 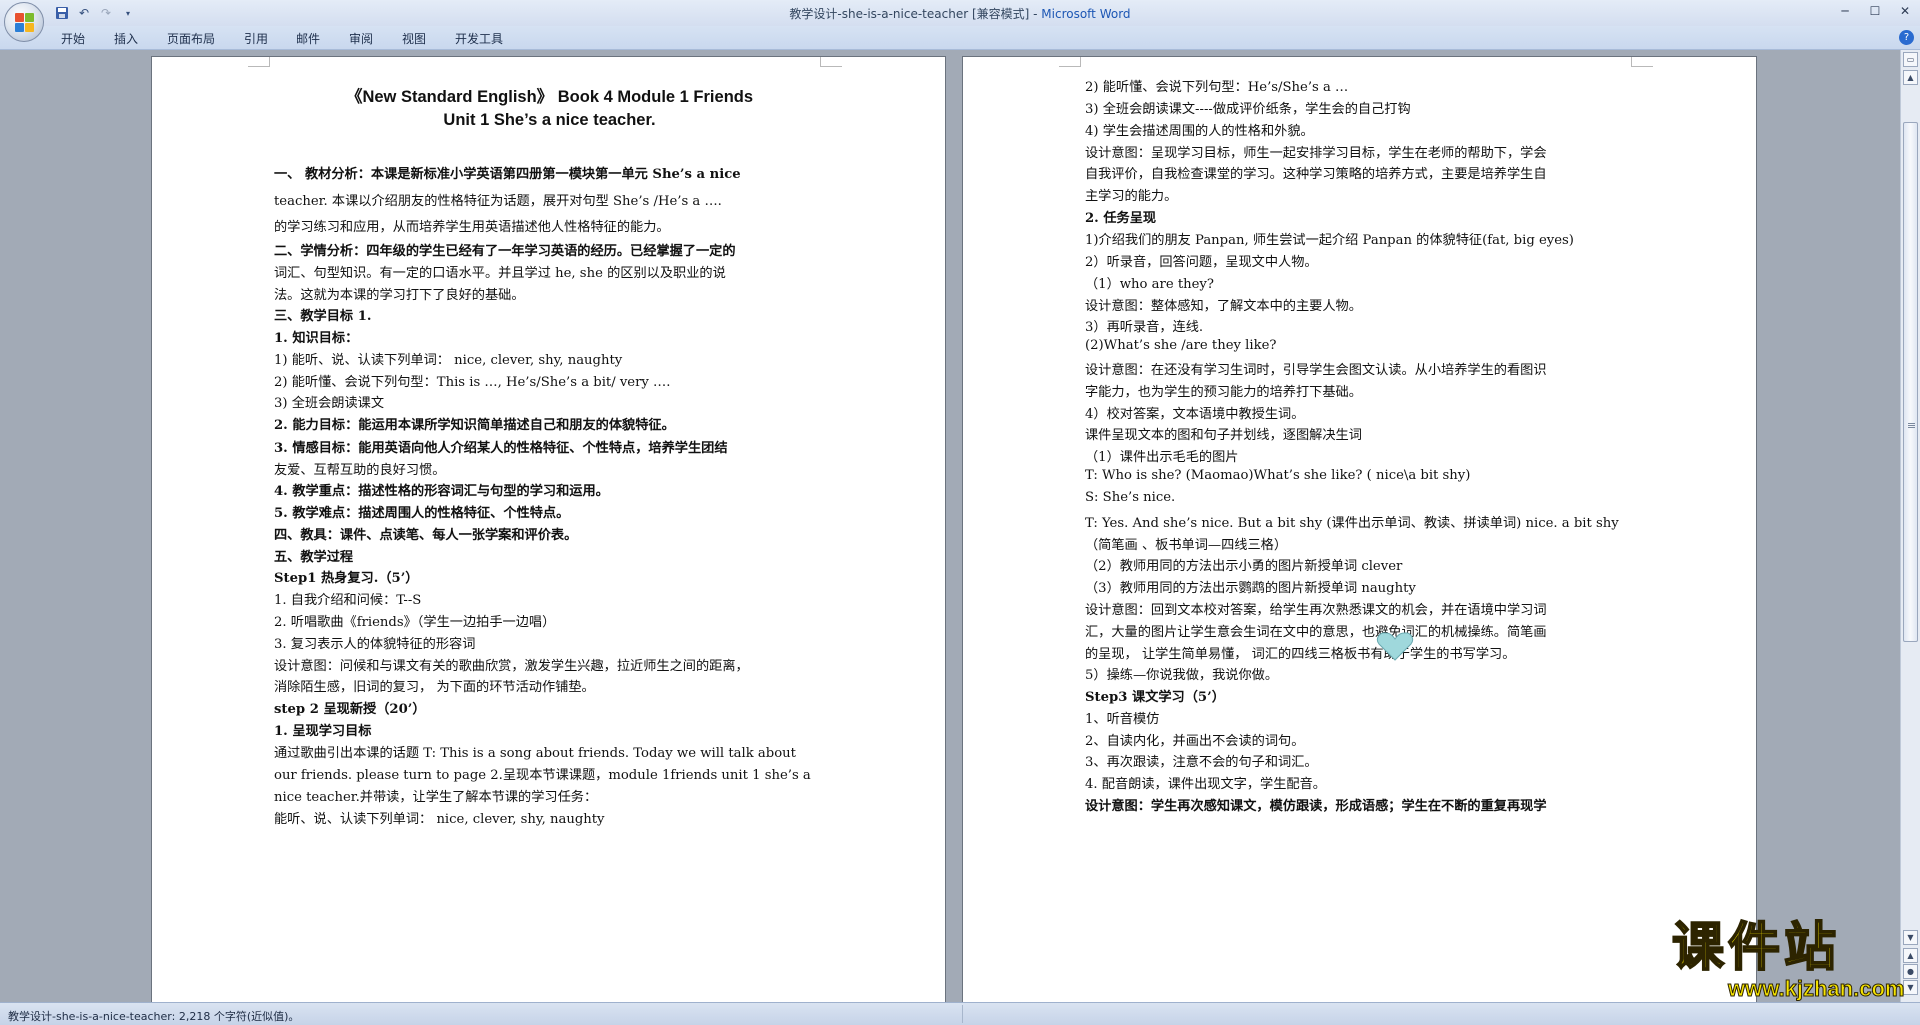 I want to click on right-text-line: 3）再听录音，连线., so click(x=1144, y=327).